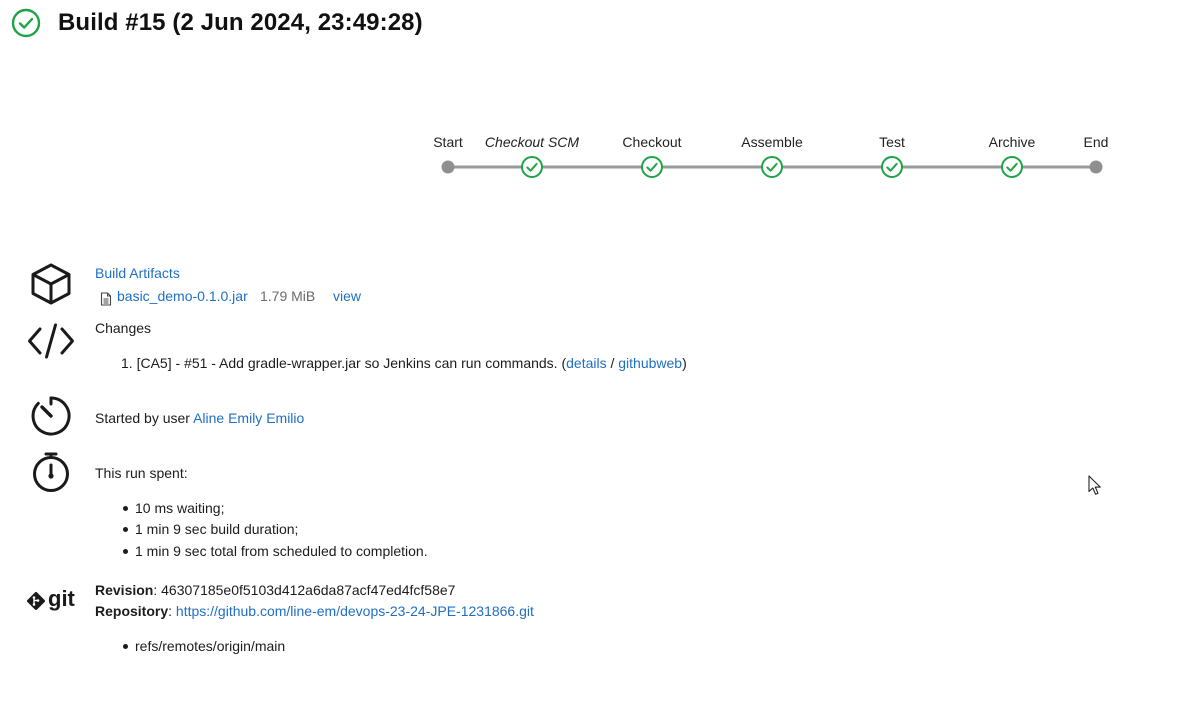  What do you see at coordinates (347, 296) in the screenshot?
I see `artifact-view-link: view` at bounding box center [347, 296].